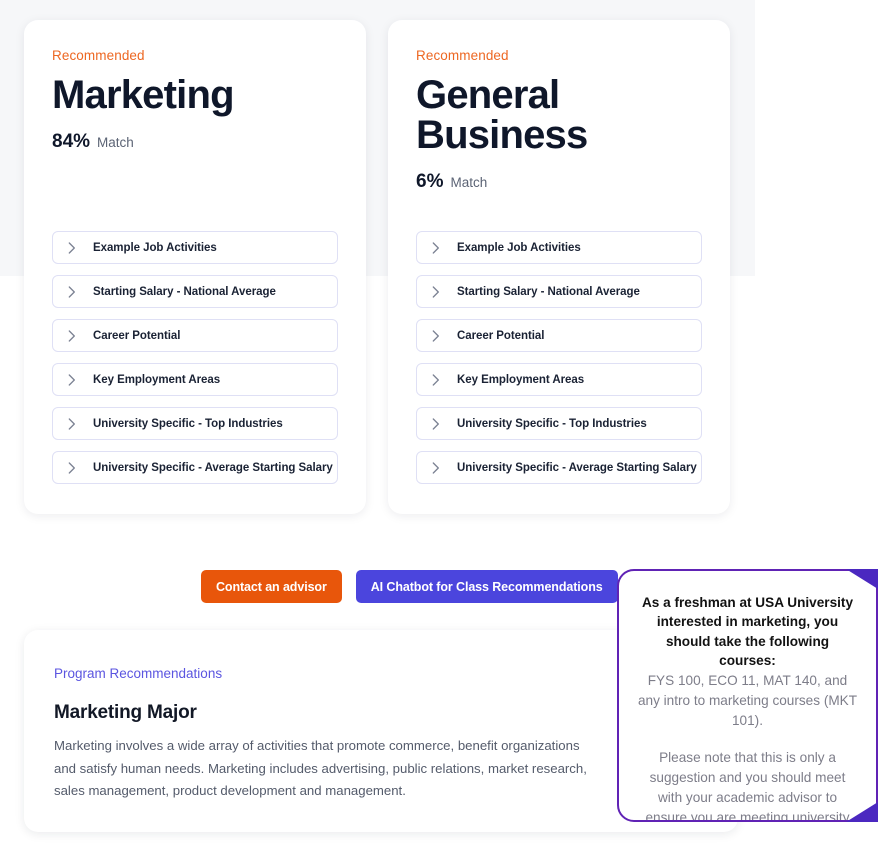  I want to click on match-percent: 84%, so click(71, 141).